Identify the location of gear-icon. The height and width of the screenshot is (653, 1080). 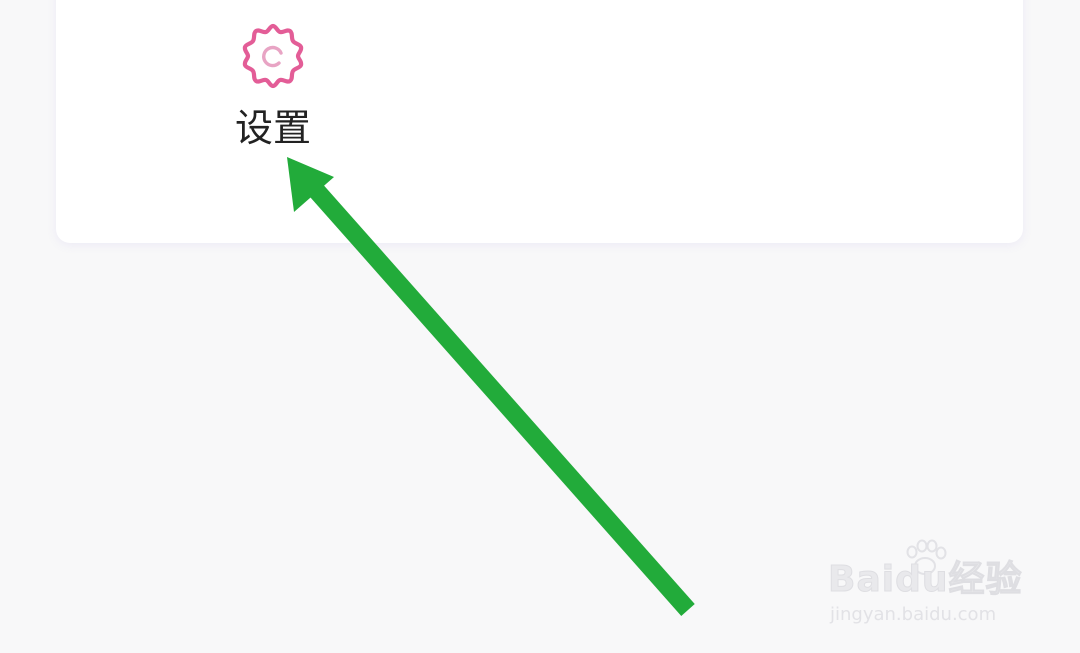
(273, 56).